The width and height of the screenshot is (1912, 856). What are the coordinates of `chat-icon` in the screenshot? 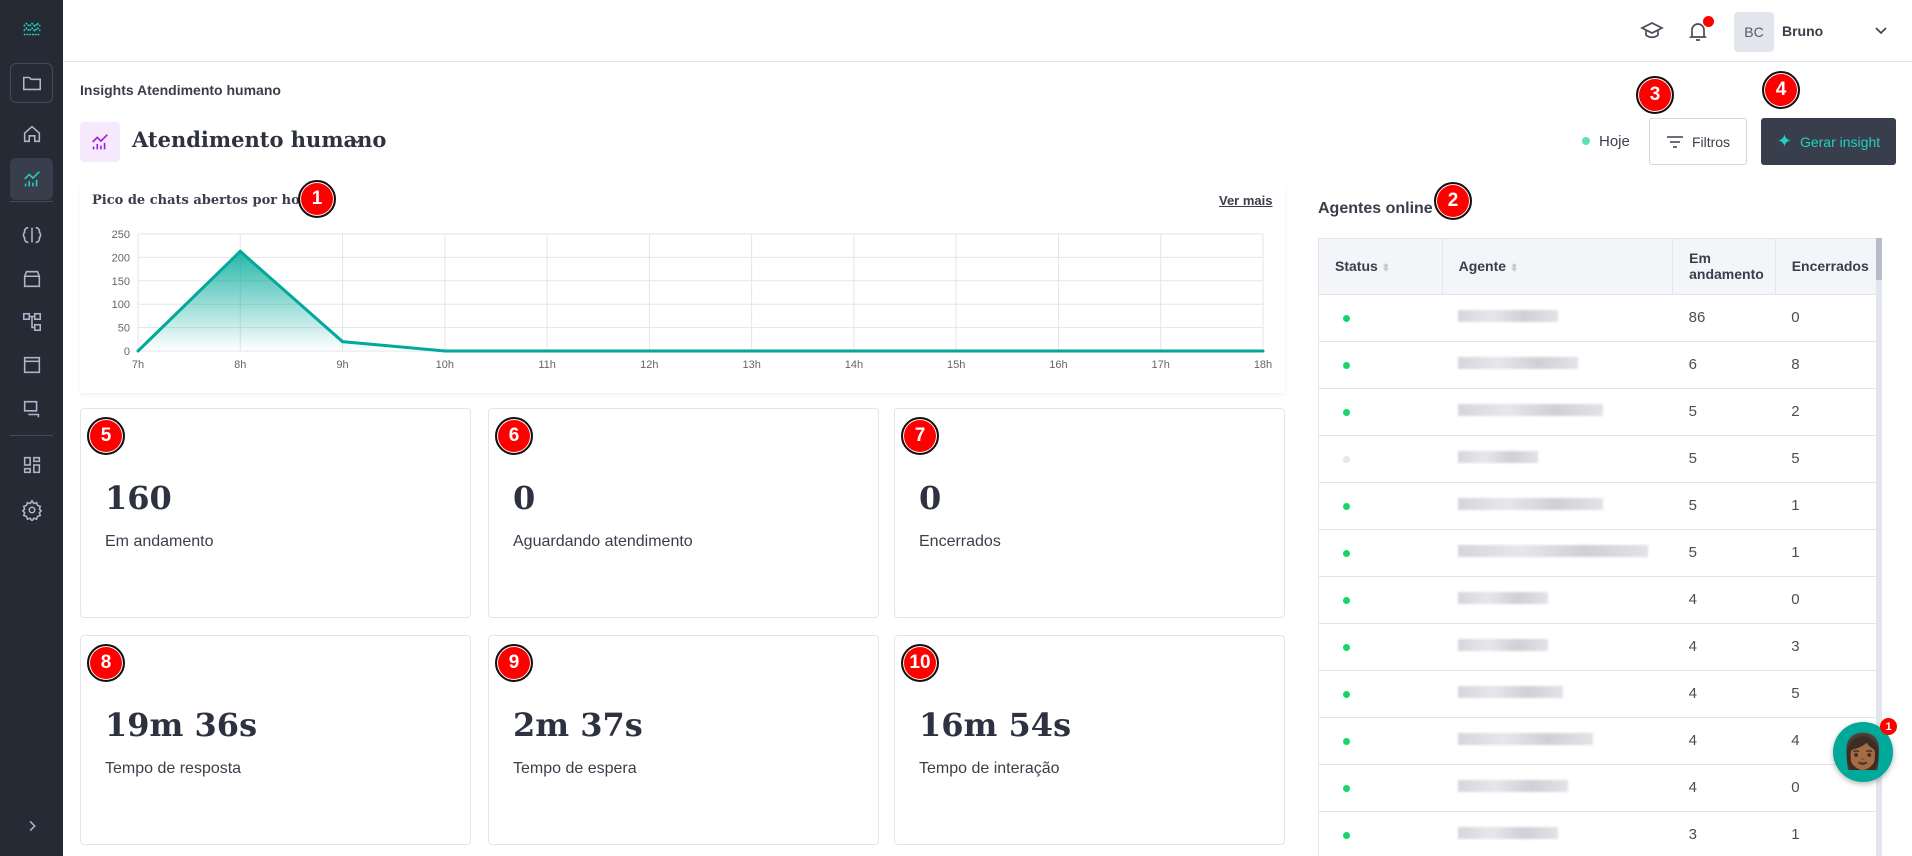 It's located at (31, 409).